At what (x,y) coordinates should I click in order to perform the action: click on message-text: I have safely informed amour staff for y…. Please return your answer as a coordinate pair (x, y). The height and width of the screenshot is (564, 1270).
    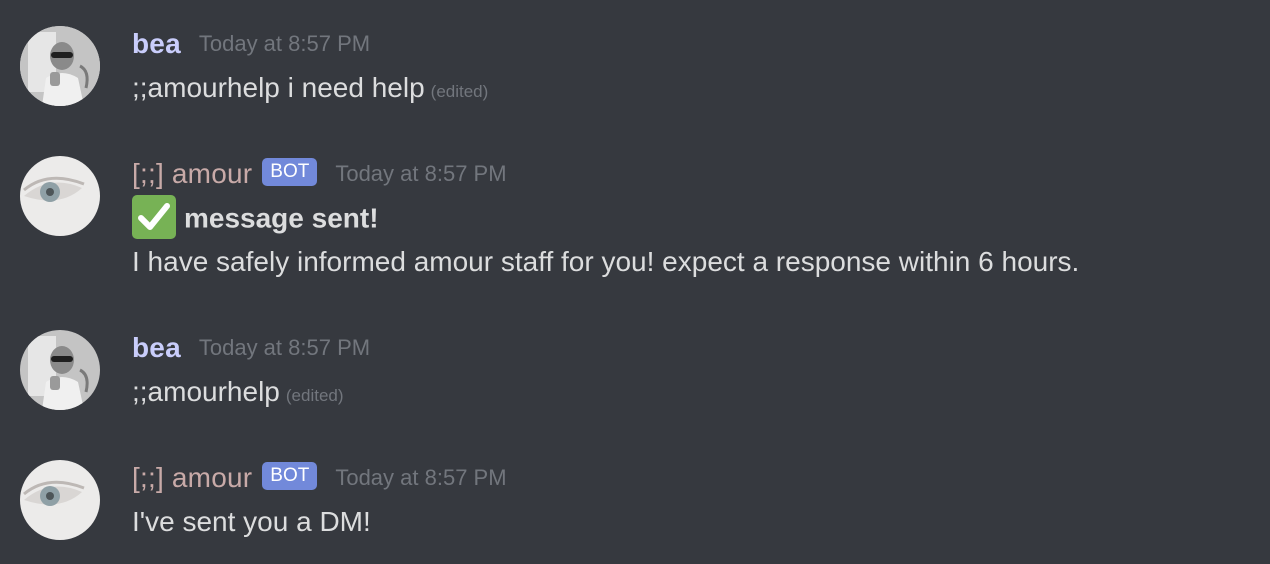
    Looking at the image, I should click on (606, 261).